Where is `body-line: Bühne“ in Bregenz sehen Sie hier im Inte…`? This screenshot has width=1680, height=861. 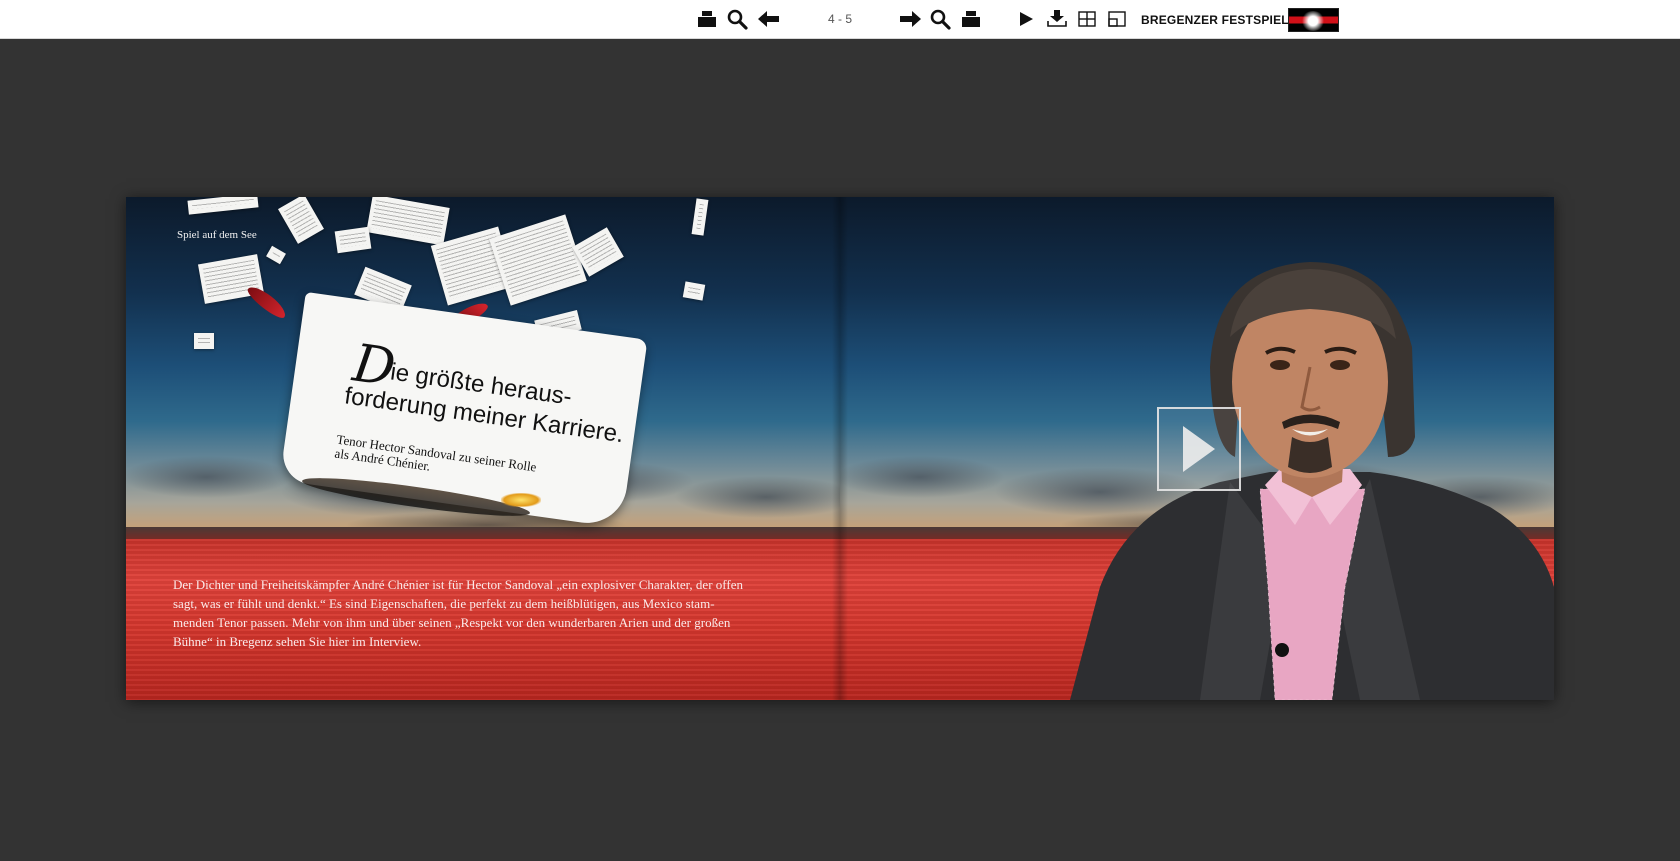 body-line: Bühne“ in Bregenz sehen Sie hier im Inte… is located at coordinates (297, 641).